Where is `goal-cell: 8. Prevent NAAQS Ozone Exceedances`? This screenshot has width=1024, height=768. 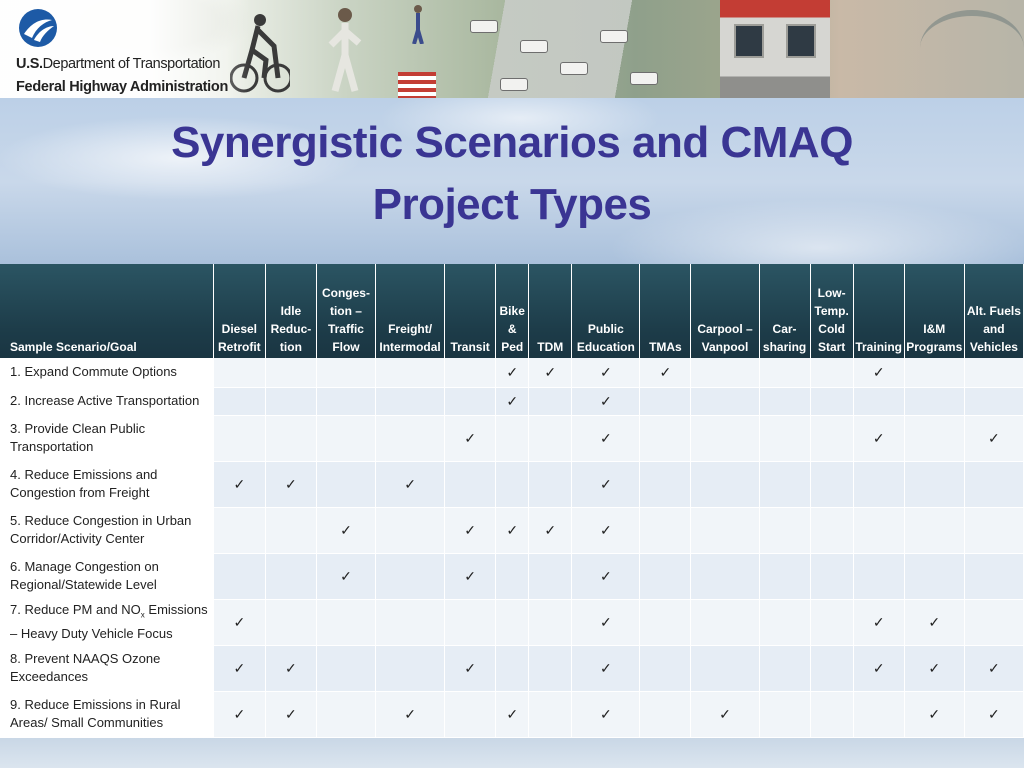
goal-cell: 8. Prevent NAAQS Ozone Exceedances is located at coordinates (107, 668).